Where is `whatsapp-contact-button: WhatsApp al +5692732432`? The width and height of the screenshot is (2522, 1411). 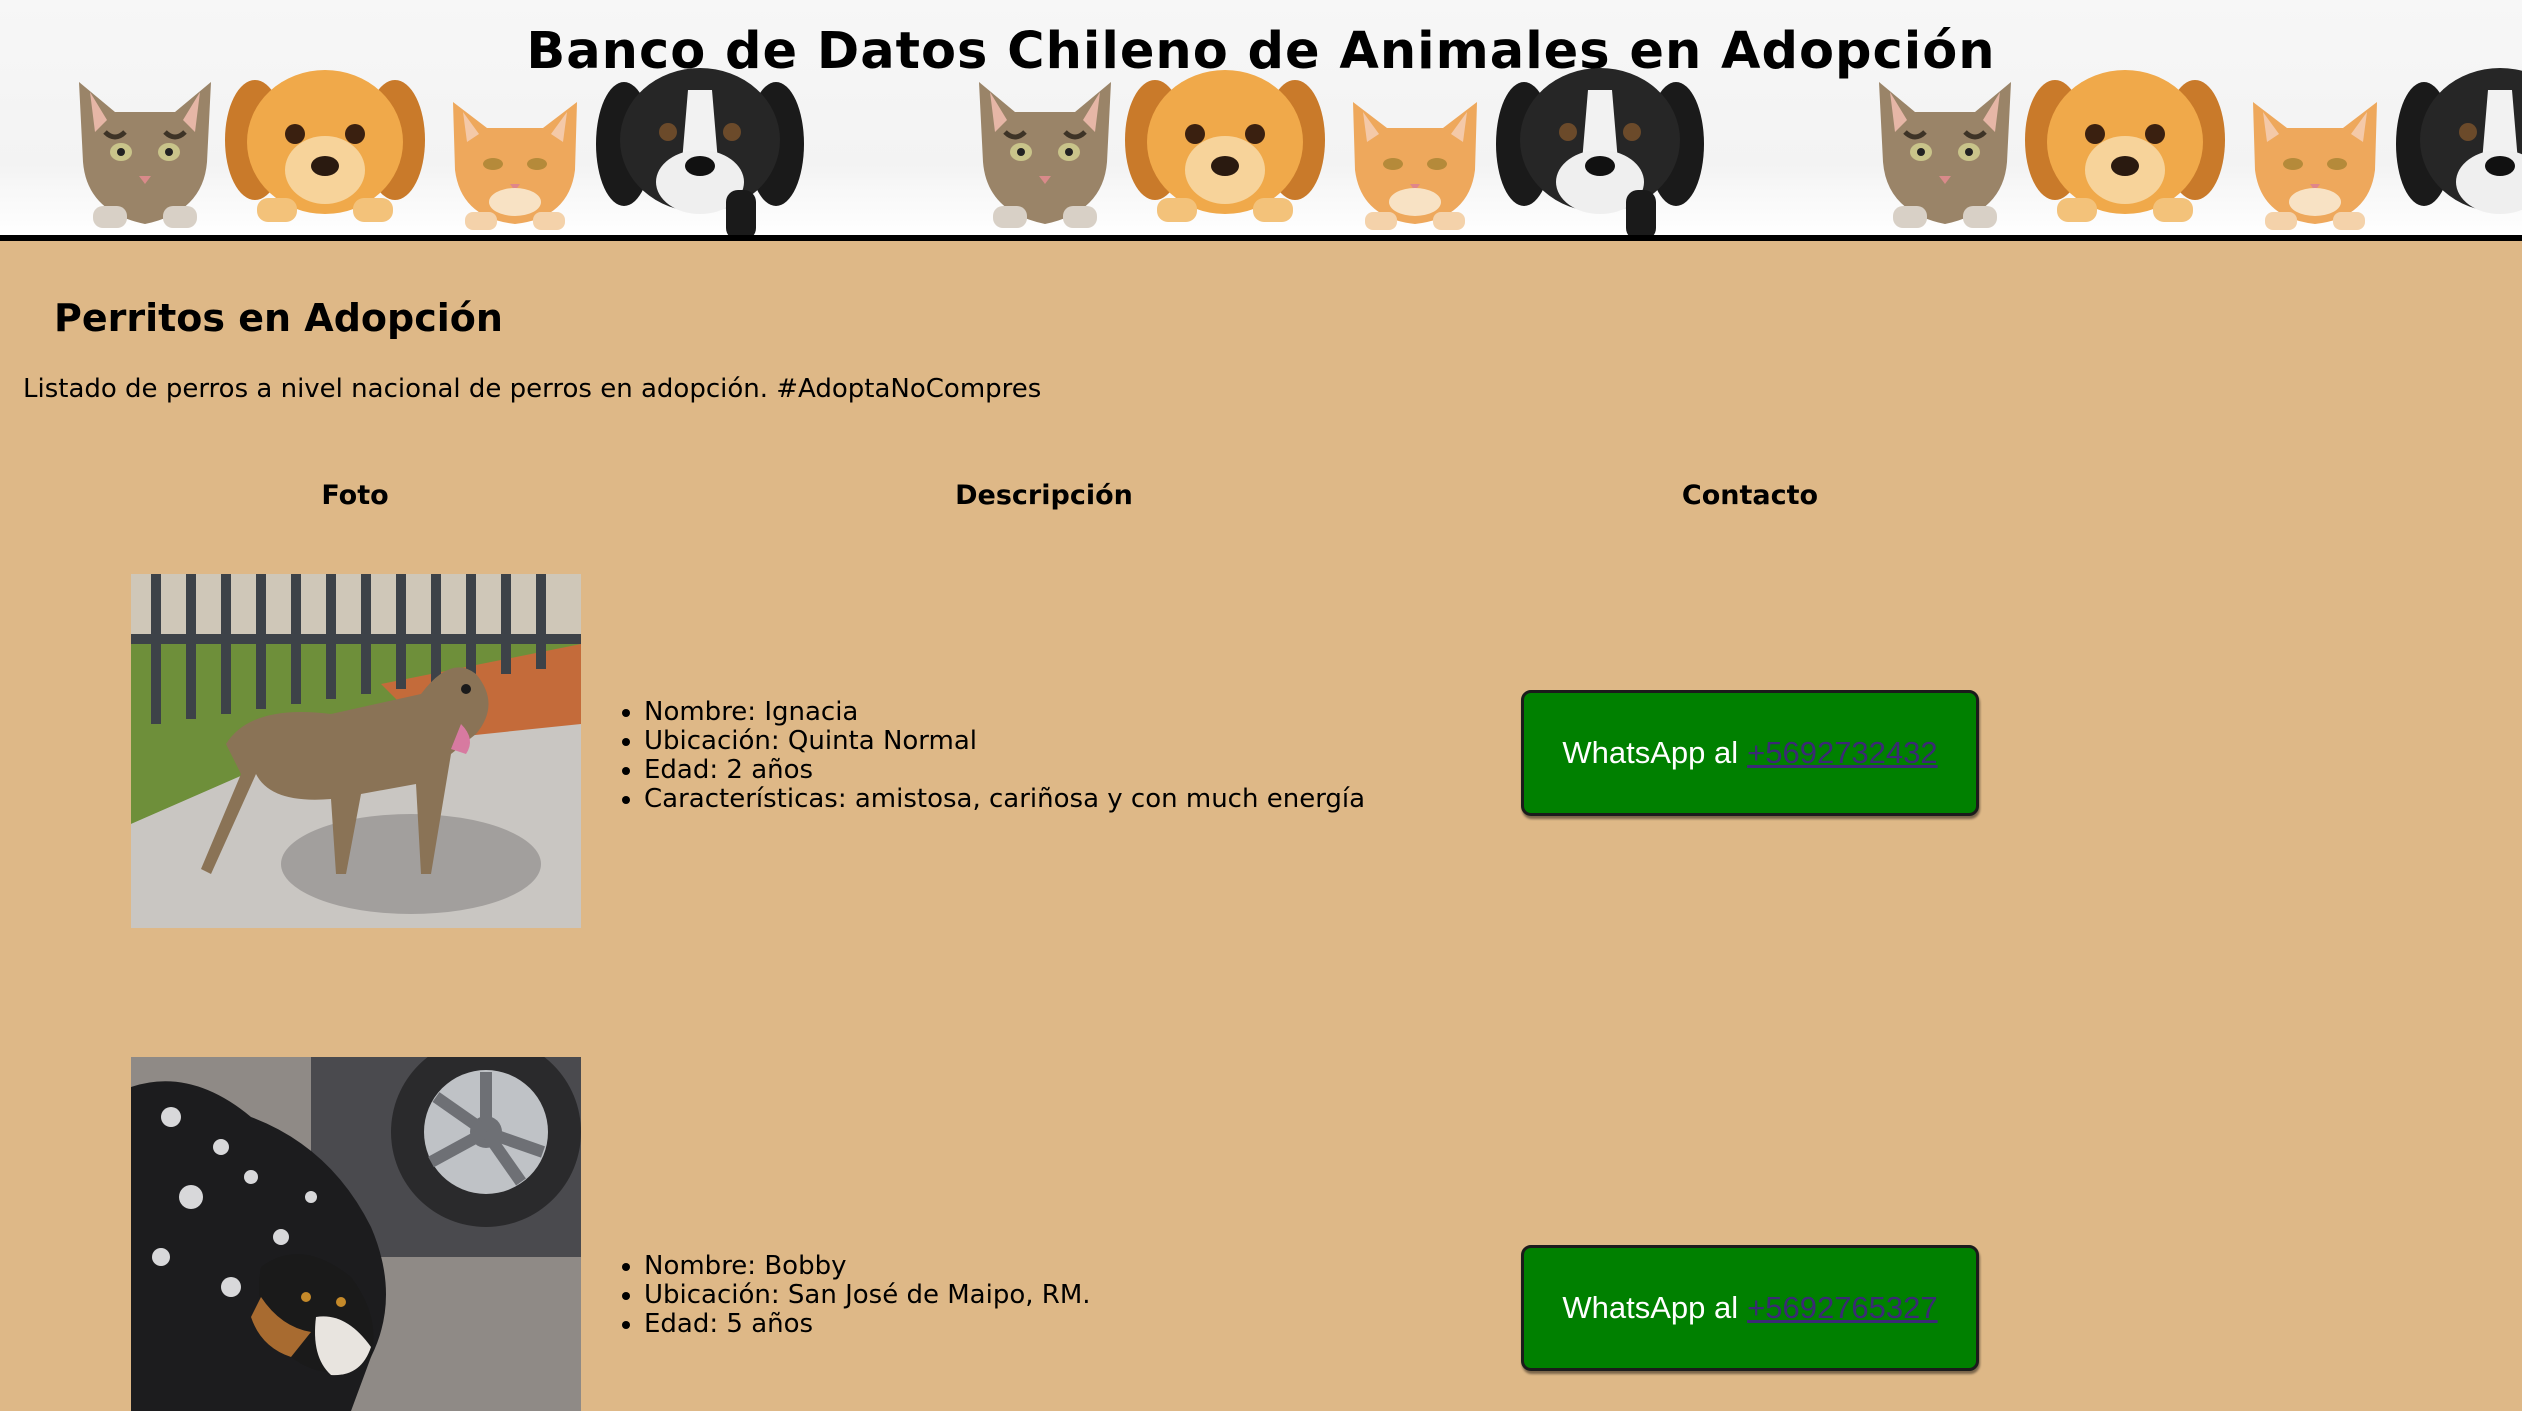
whatsapp-contact-button: WhatsApp al +5692732432 is located at coordinates (1750, 753).